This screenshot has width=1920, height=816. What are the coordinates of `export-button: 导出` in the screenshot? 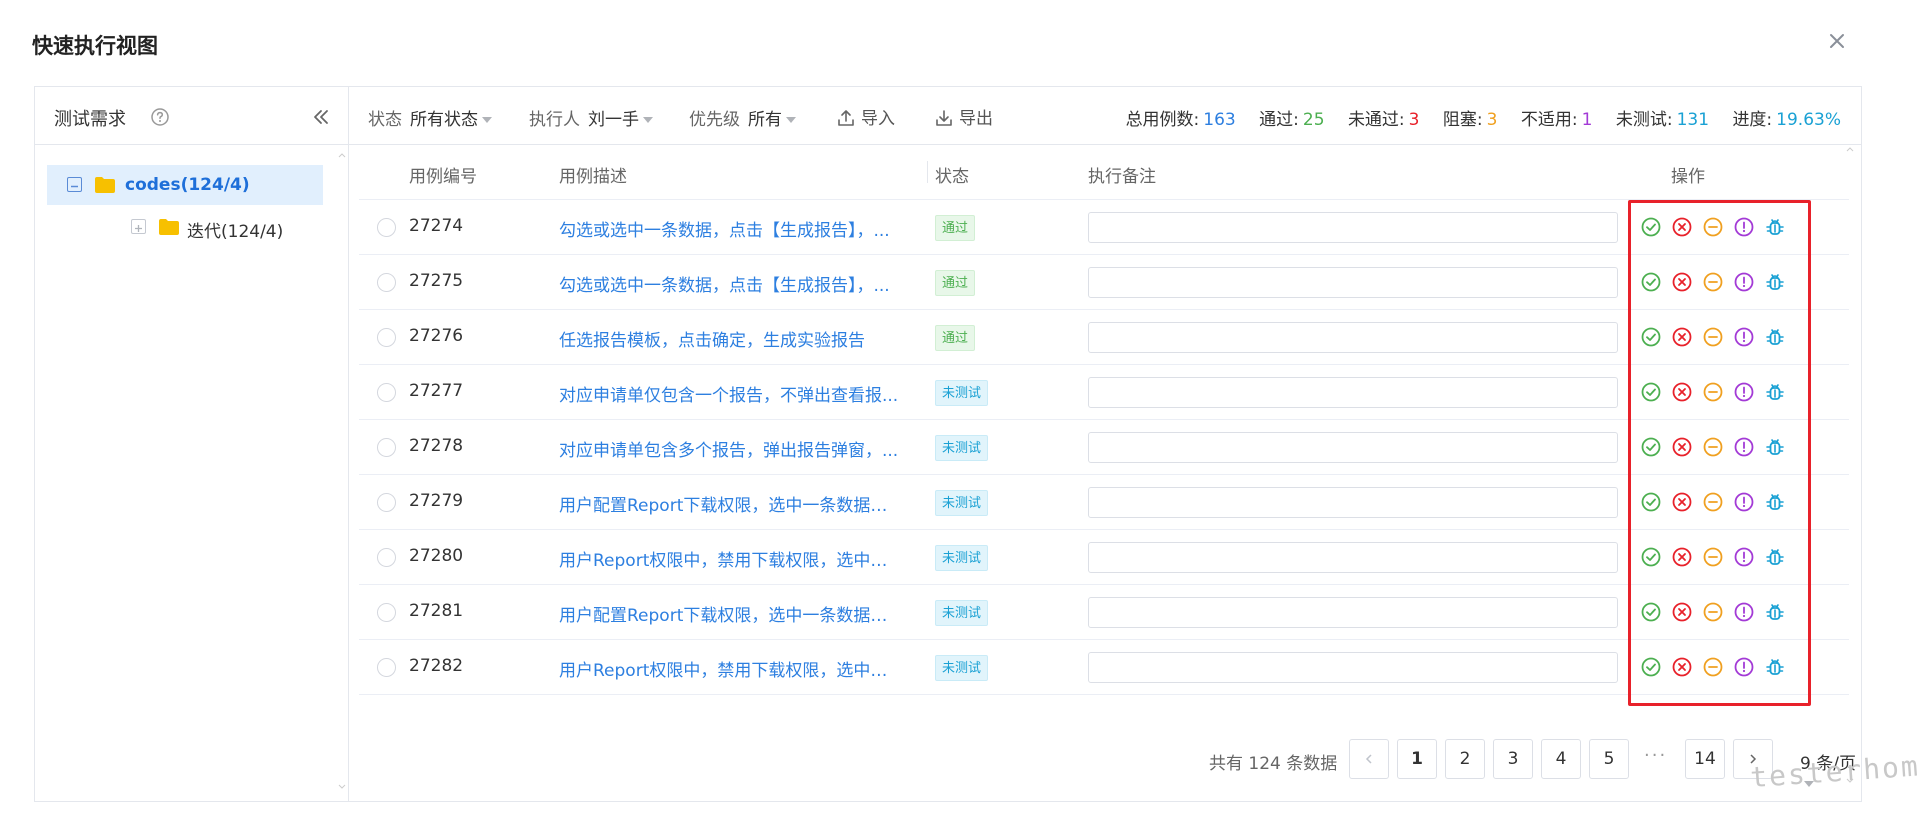 It's located at (964, 116).